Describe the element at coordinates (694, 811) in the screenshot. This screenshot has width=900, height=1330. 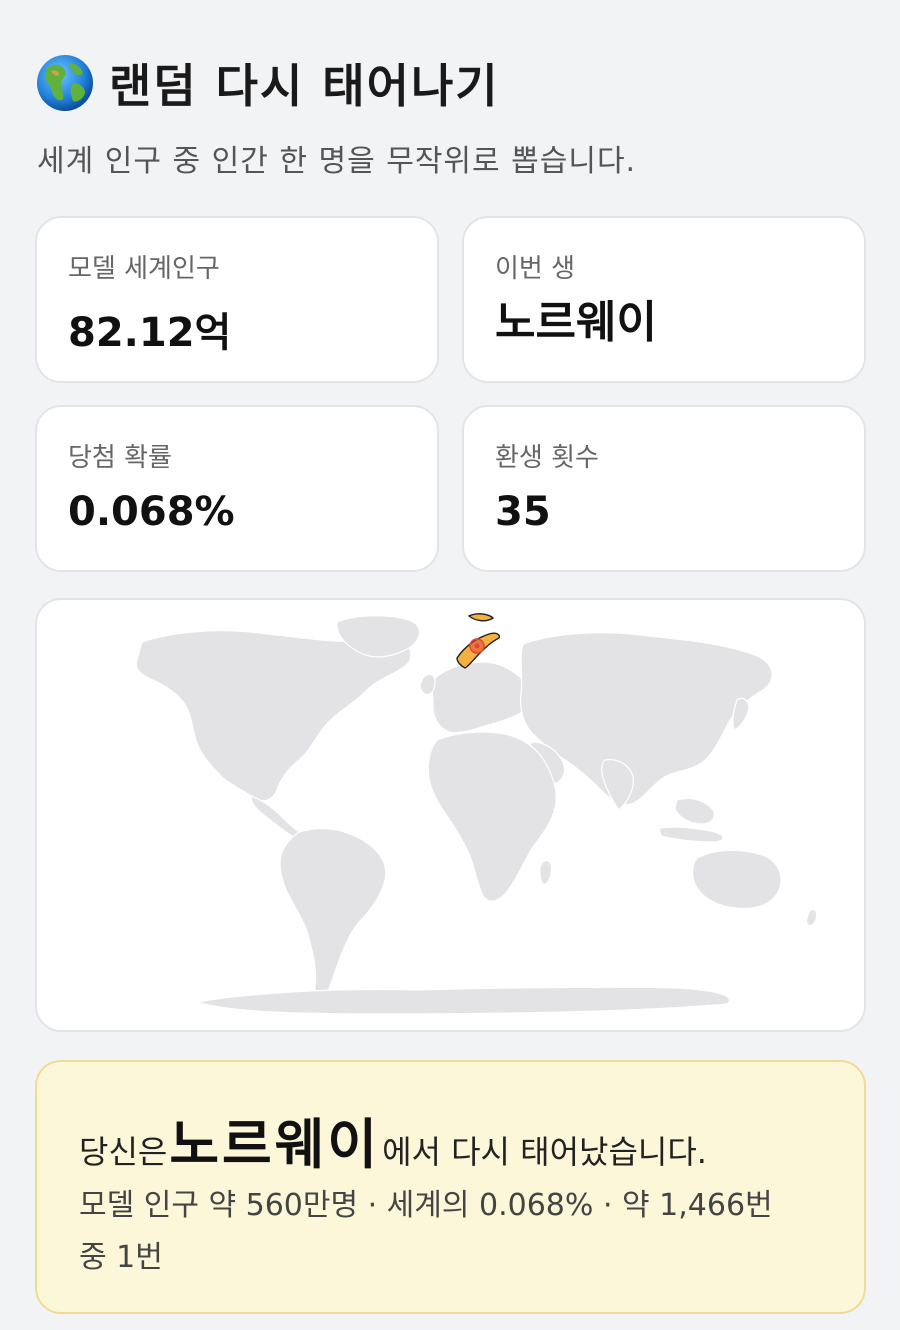
I see `southeast-asia` at that location.